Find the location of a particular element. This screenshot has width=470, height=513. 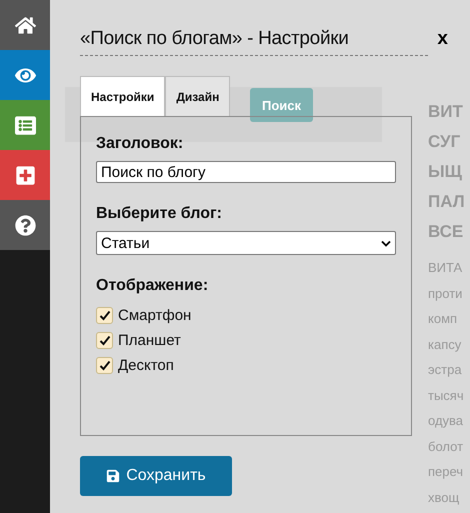

field-label: Отображение: is located at coordinates (153, 286).